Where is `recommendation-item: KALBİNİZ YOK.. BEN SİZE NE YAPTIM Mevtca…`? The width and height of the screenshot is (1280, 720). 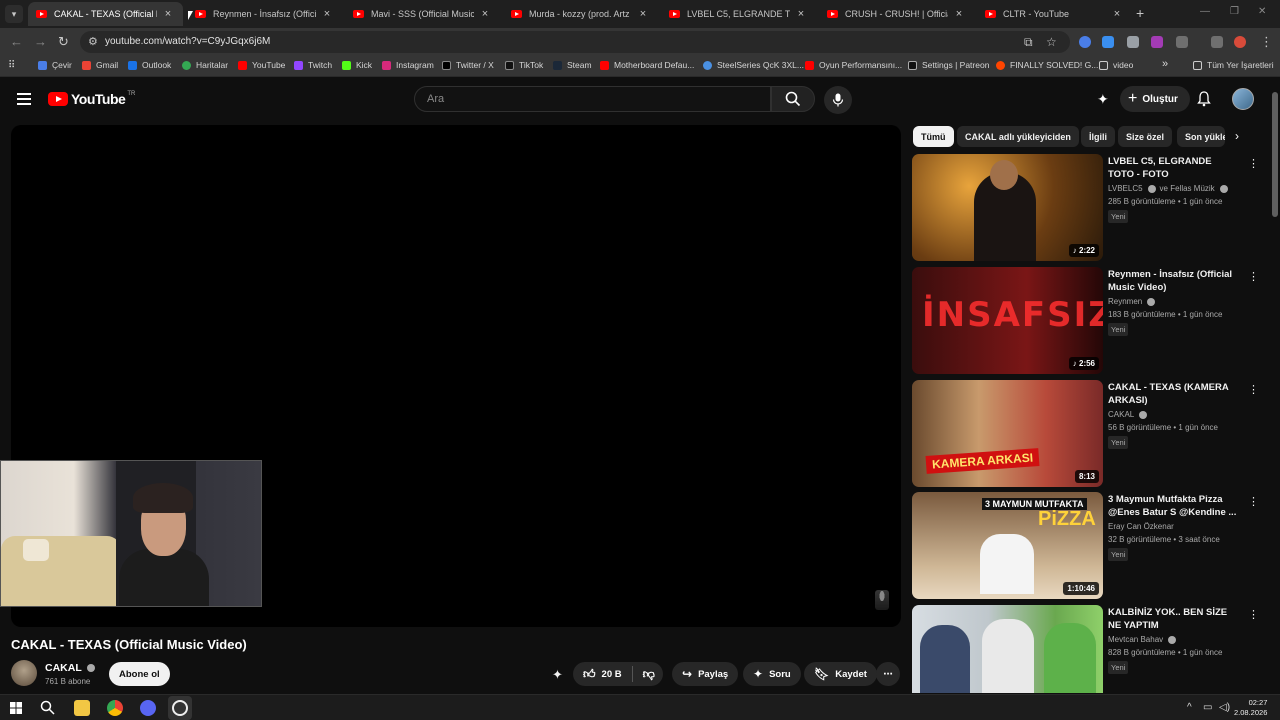 recommendation-item: KALBİNİZ YOK.. BEN SİZE NE YAPTIM Mevtca… is located at coordinates (1092, 649).